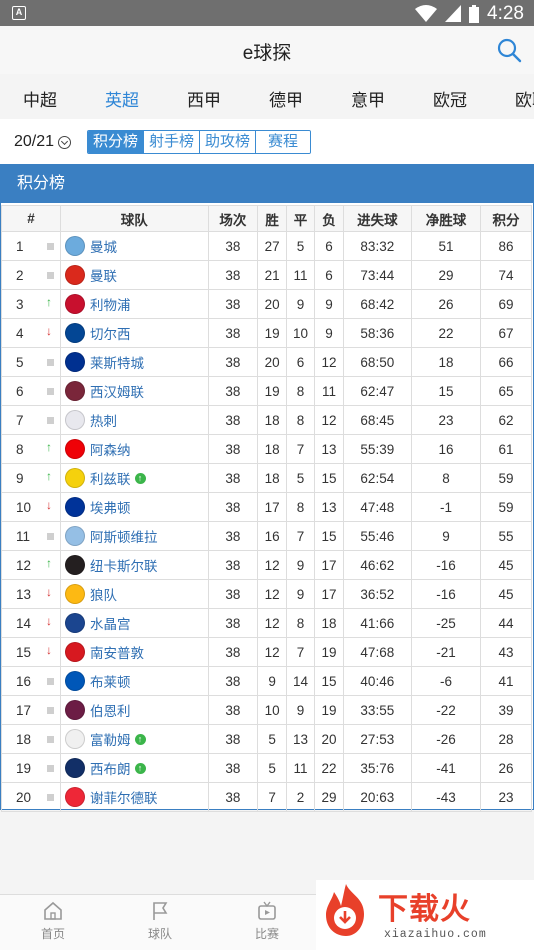  Describe the element at coordinates (134, 420) in the screenshot. I see `team-cell: 热刺` at that location.